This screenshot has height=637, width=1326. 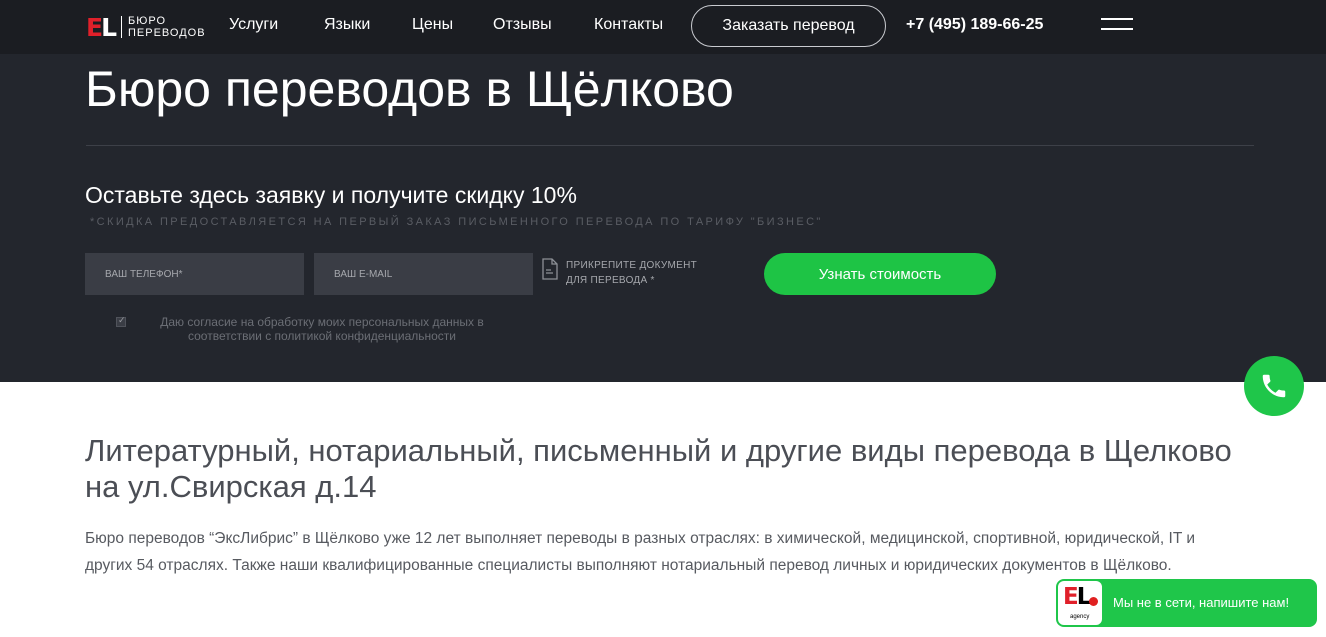 What do you see at coordinates (632, 273) in the screenshot?
I see `attach-label: ПРИКРЕПИТЕ ДОКУМЕНТ ДЛЯ ПЕРЕВОДА *` at bounding box center [632, 273].